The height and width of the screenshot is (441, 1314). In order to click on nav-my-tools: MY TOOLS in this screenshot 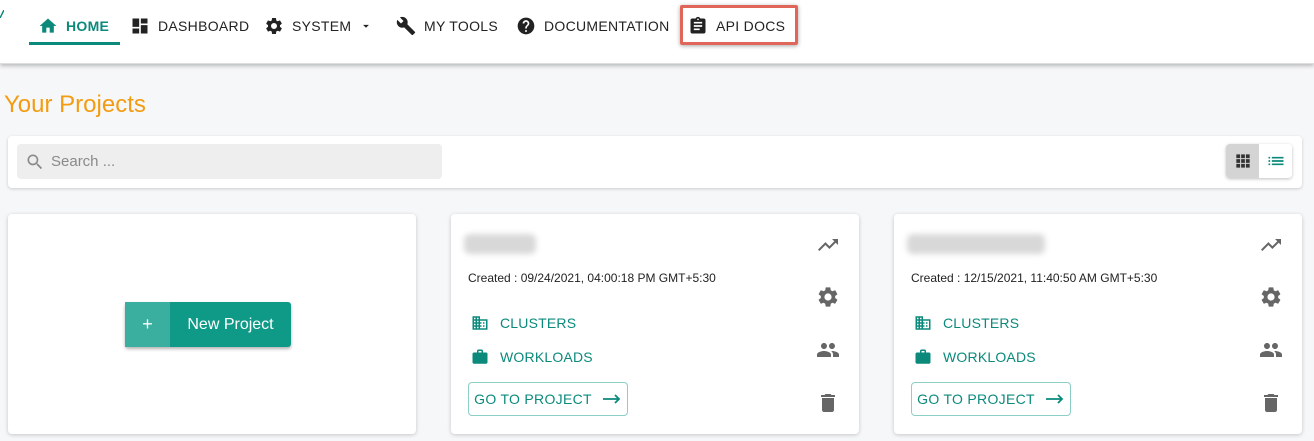, I will do `click(447, 26)`.